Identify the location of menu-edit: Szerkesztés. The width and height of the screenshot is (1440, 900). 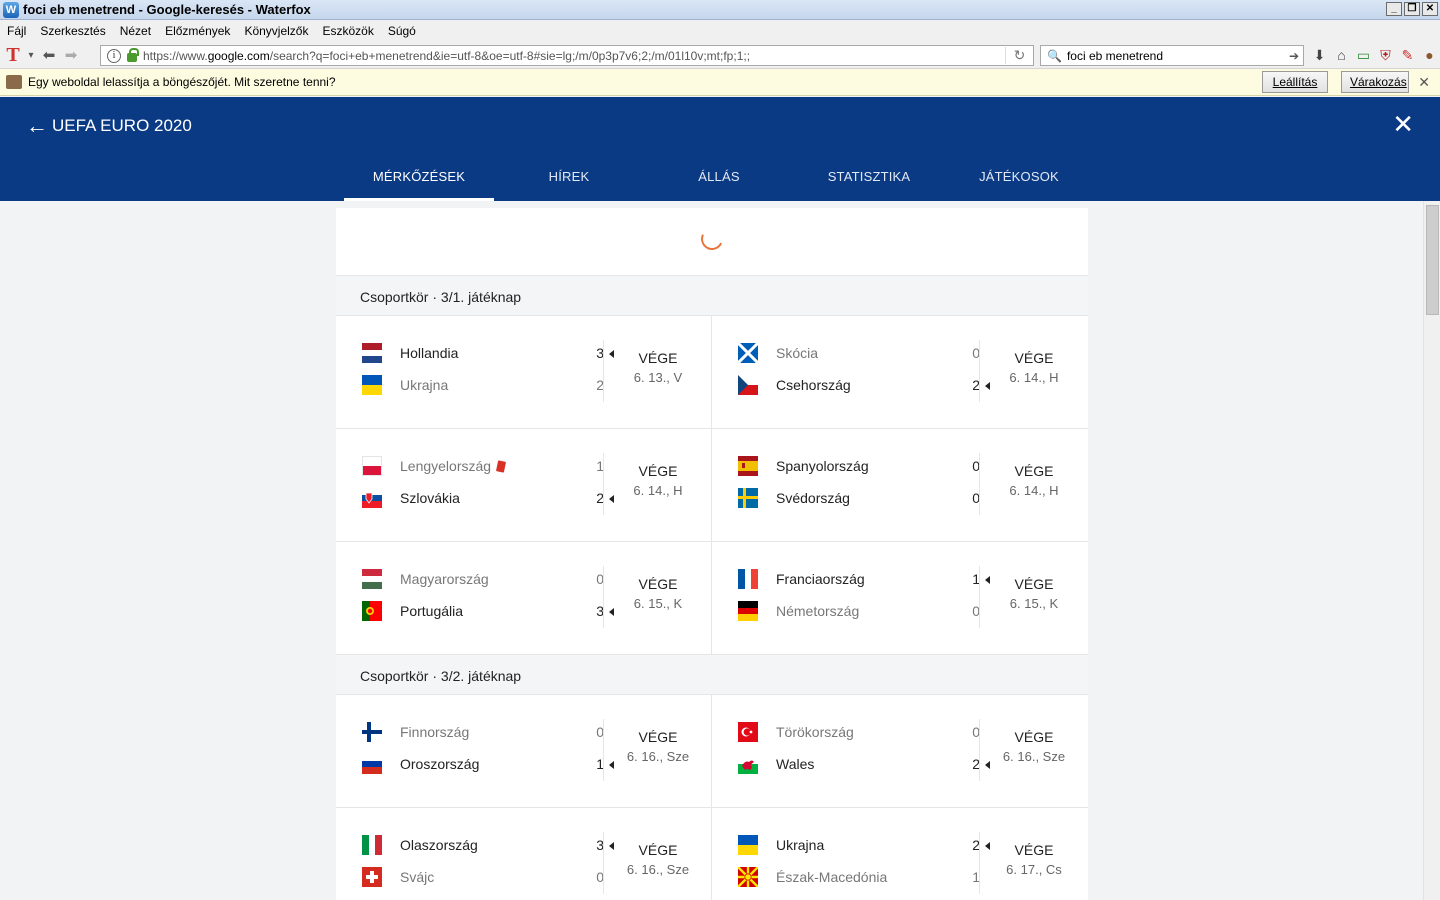
(72, 31).